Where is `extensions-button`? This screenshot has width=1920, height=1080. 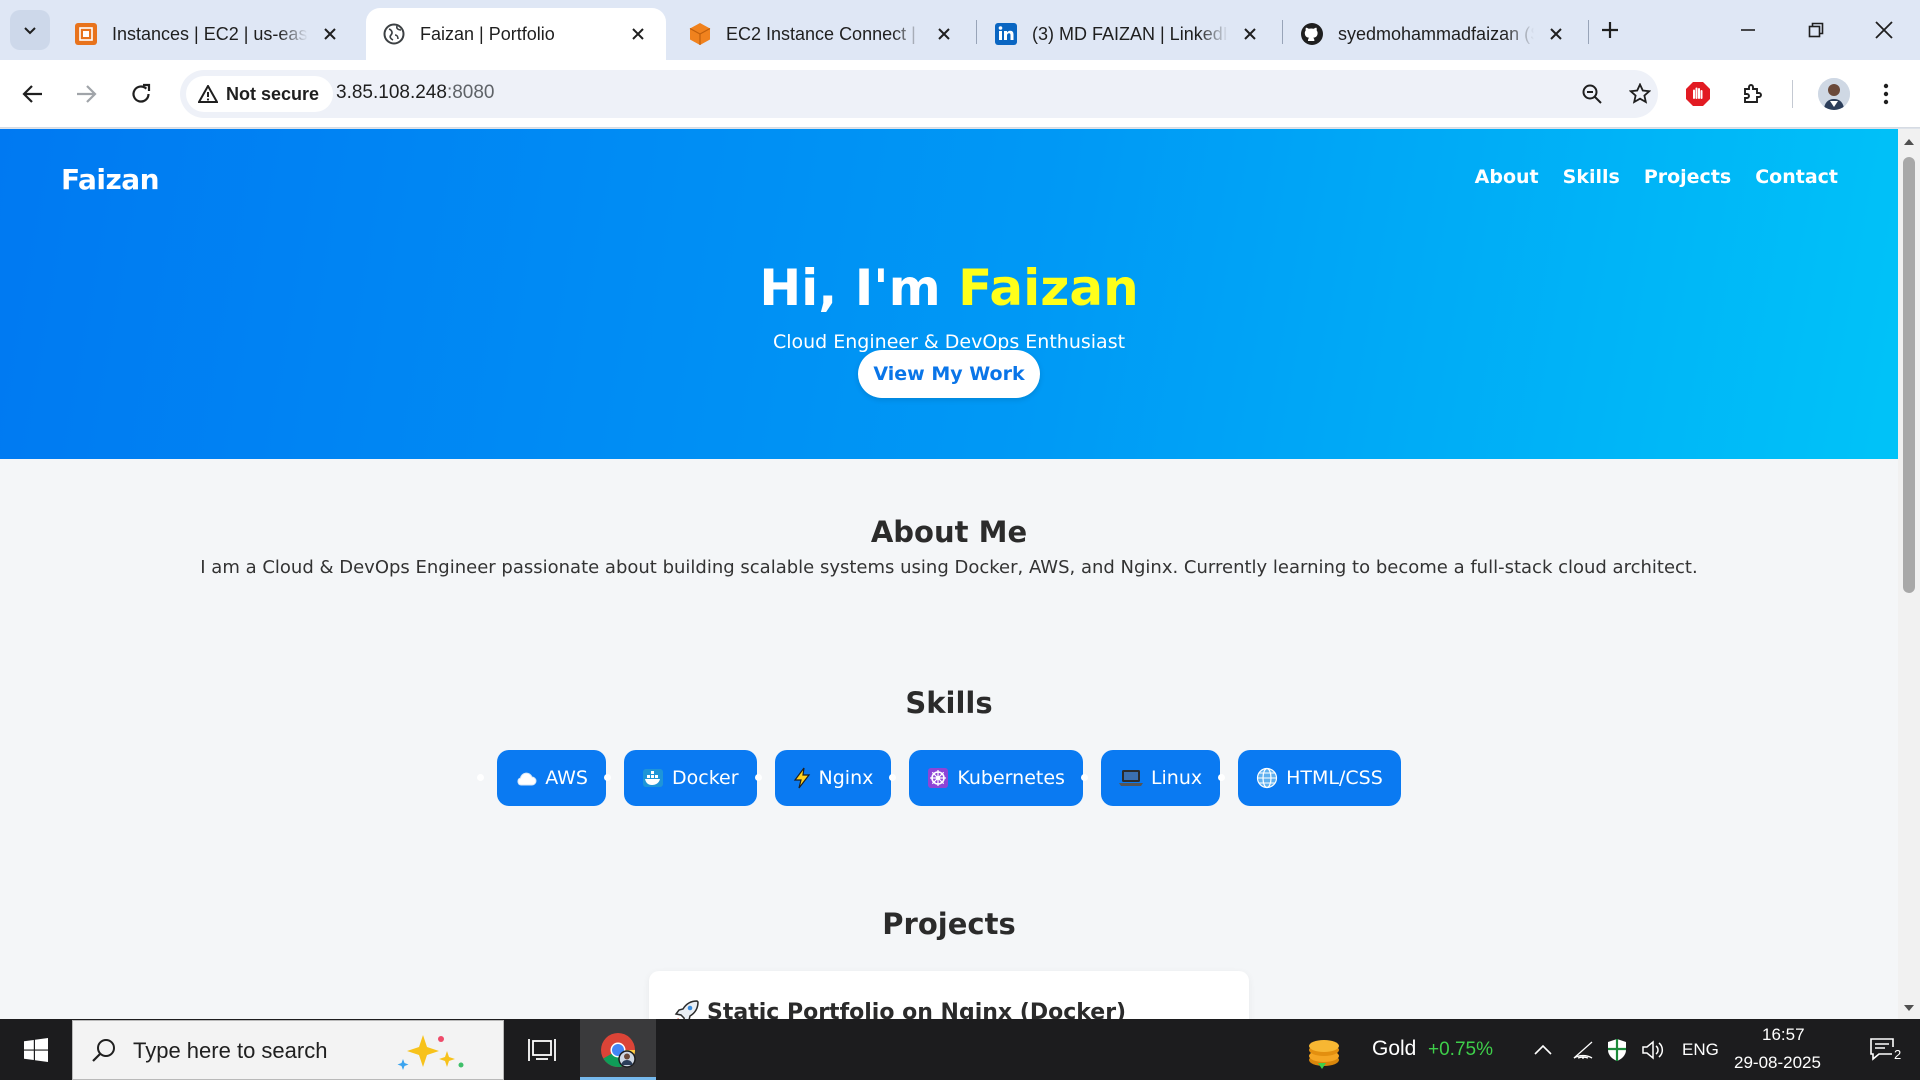 extensions-button is located at coordinates (1753, 94).